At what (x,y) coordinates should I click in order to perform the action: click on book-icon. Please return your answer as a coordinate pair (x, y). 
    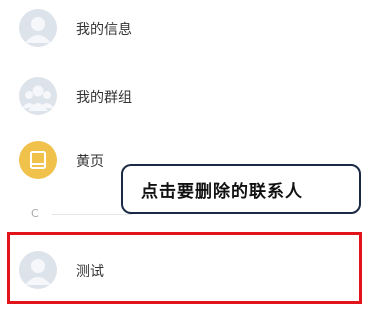
    Looking at the image, I should click on (38, 160).